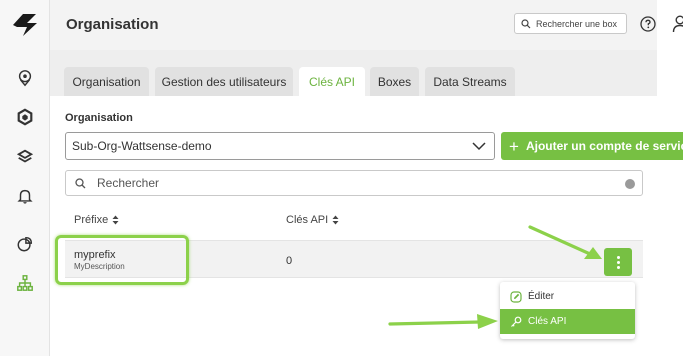 This screenshot has height=356, width=683. What do you see at coordinates (547, 321) in the screenshot?
I see `menu-item-api-keys-label: Clés API` at bounding box center [547, 321].